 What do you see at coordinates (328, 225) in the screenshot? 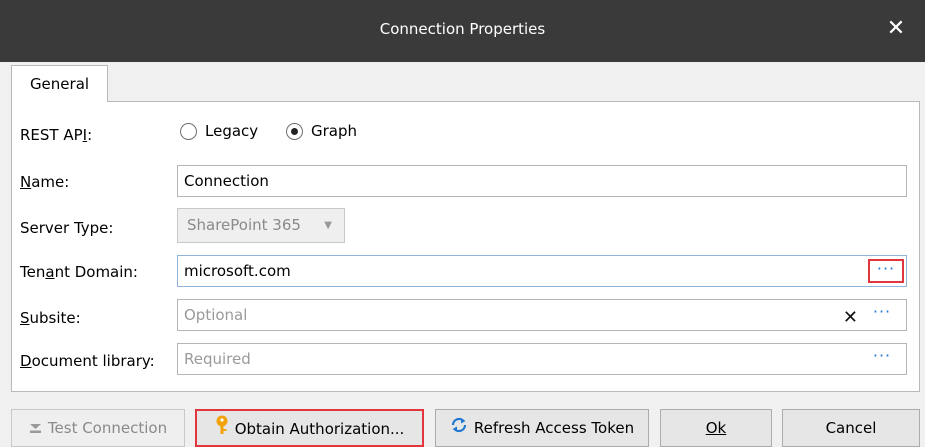
I see `chevron-down-icon: ▼` at bounding box center [328, 225].